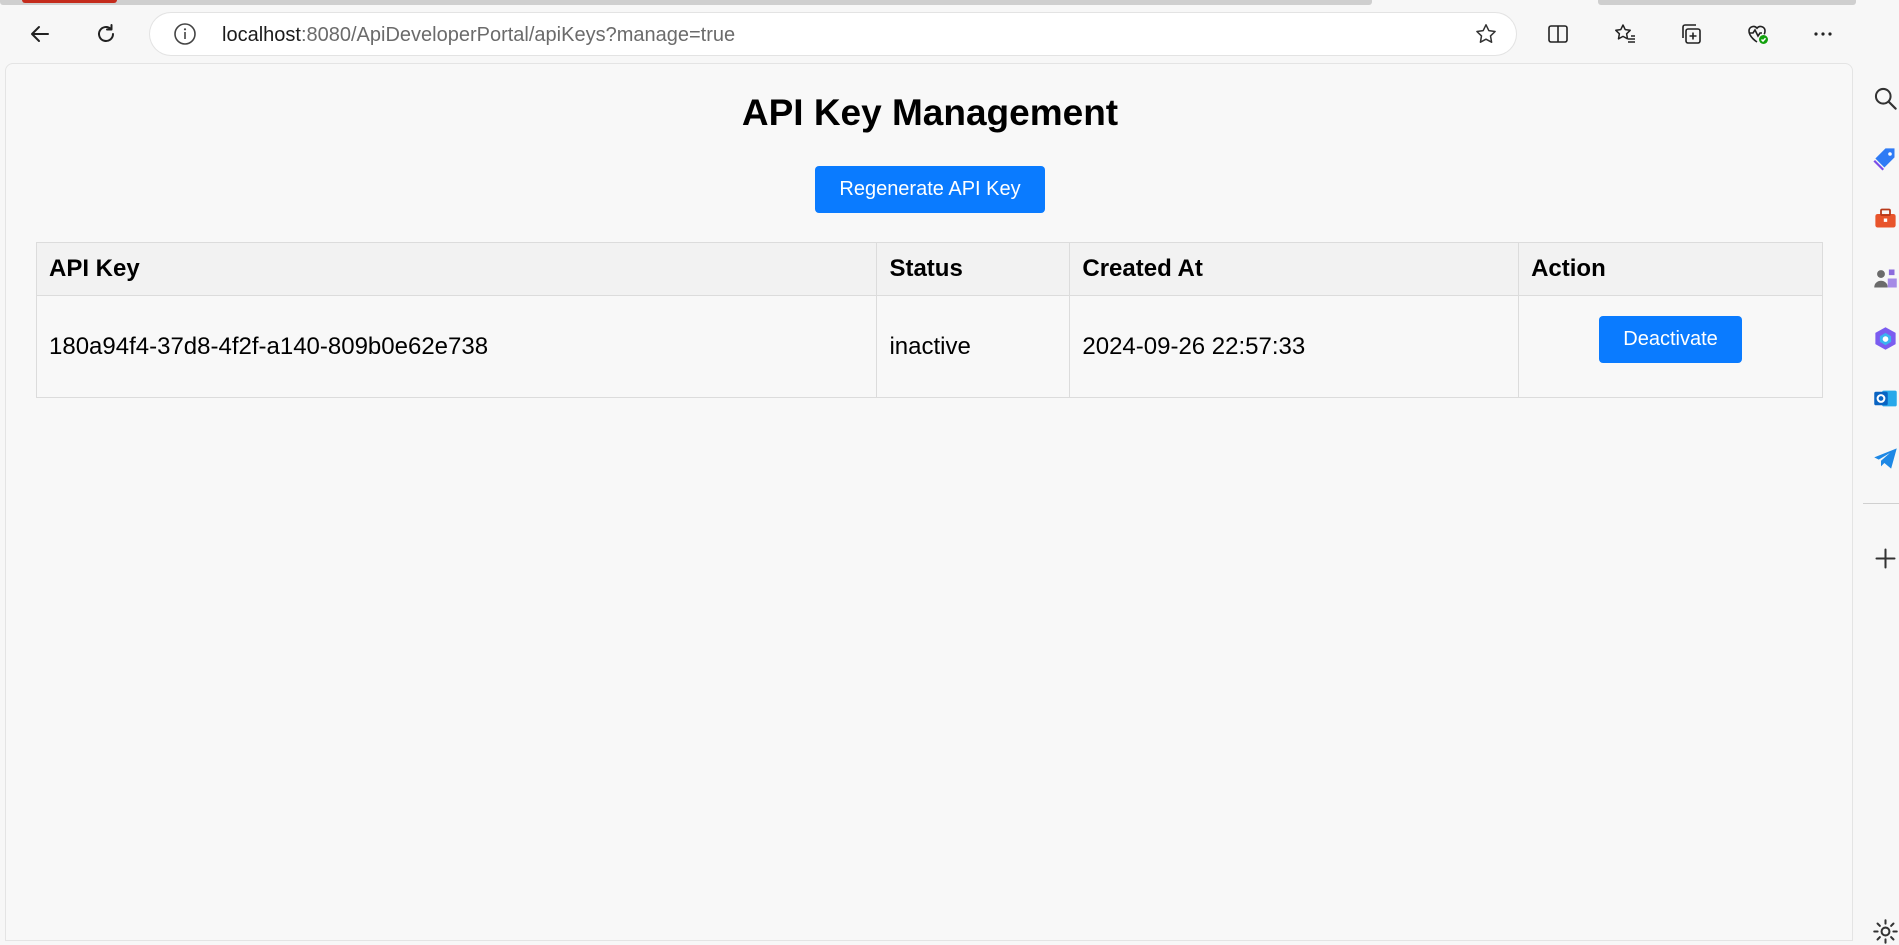 The height and width of the screenshot is (945, 1899). What do you see at coordinates (1885, 458) in the screenshot?
I see `telegram-icon` at bounding box center [1885, 458].